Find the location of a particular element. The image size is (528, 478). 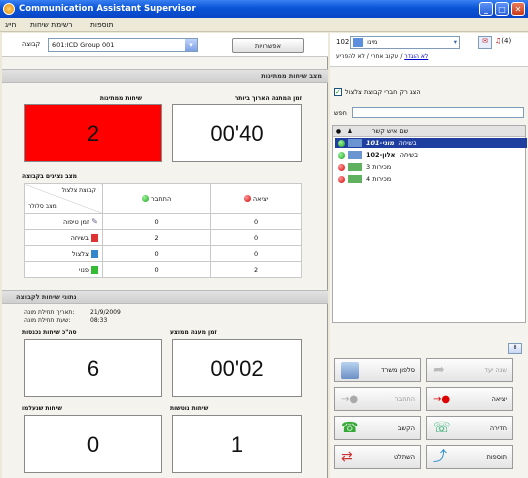

listen-button: ☎ הקשב is located at coordinates (377, 428).